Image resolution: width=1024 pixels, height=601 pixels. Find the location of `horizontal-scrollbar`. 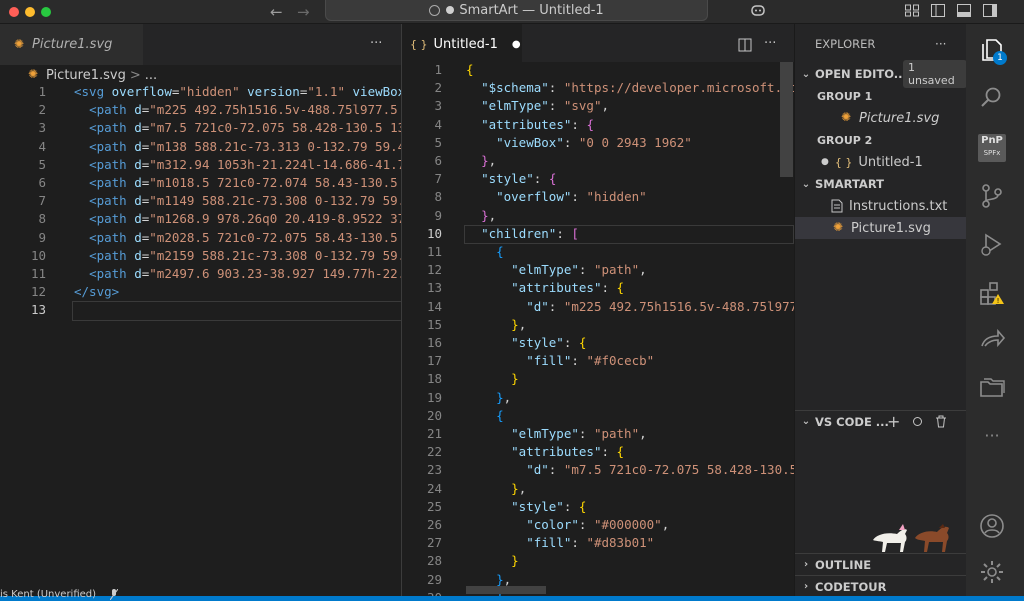

horizontal-scrollbar is located at coordinates (506, 590).